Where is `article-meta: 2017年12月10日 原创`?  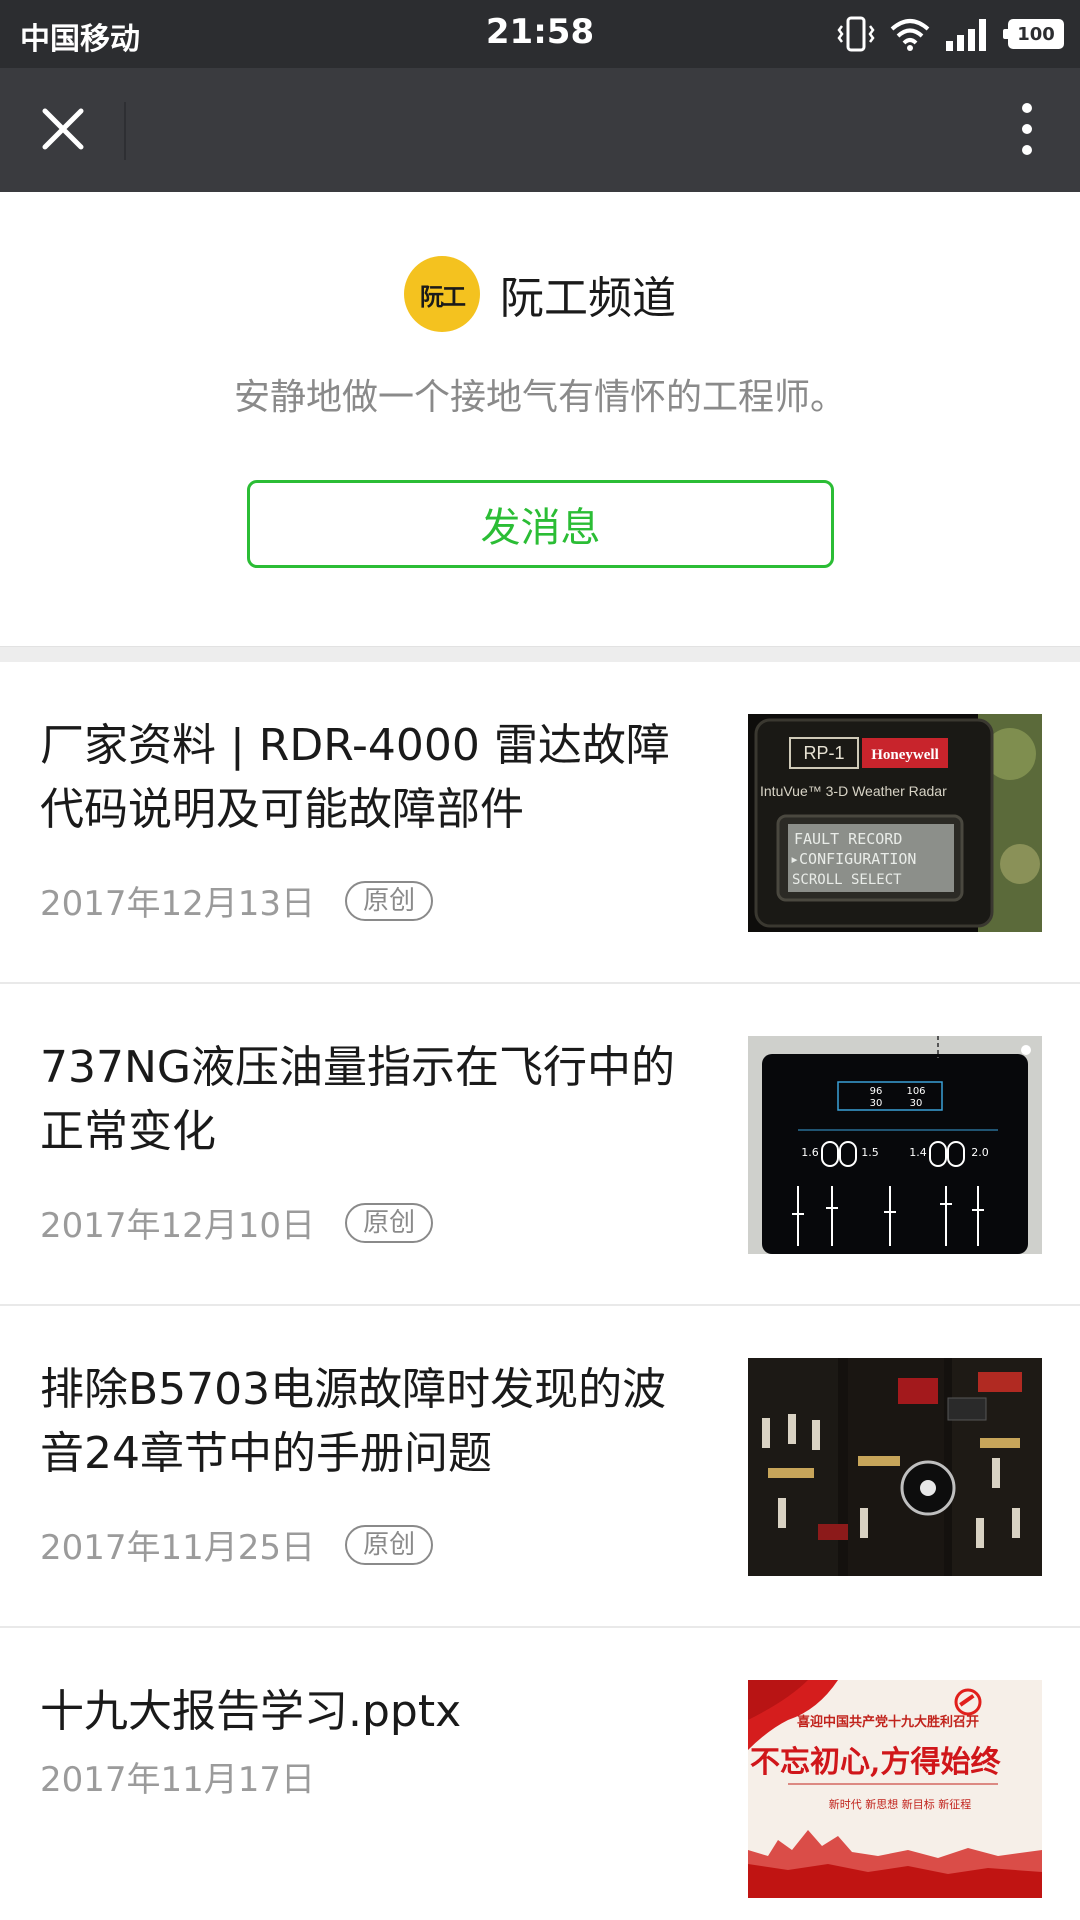
article-meta: 2017年12月10日 原创 is located at coordinates (237, 1222).